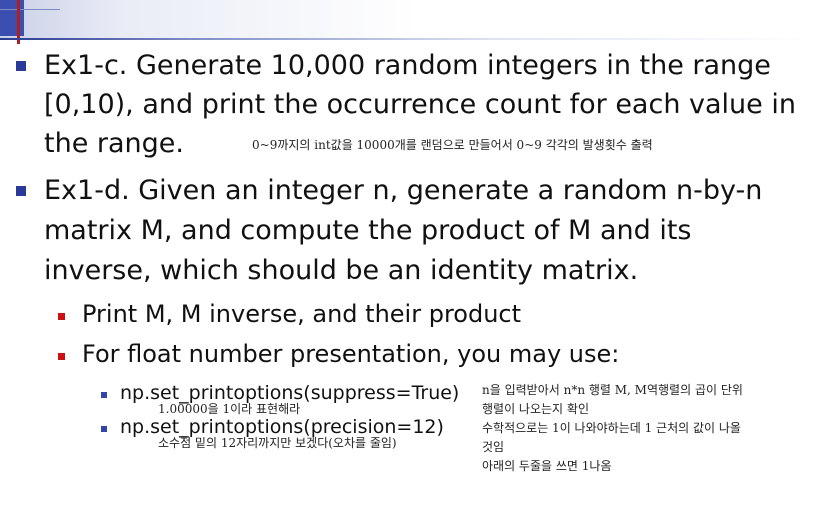 The height and width of the screenshot is (522, 815). What do you see at coordinates (12, 18) in the screenshot?
I see `header-accent-block` at bounding box center [12, 18].